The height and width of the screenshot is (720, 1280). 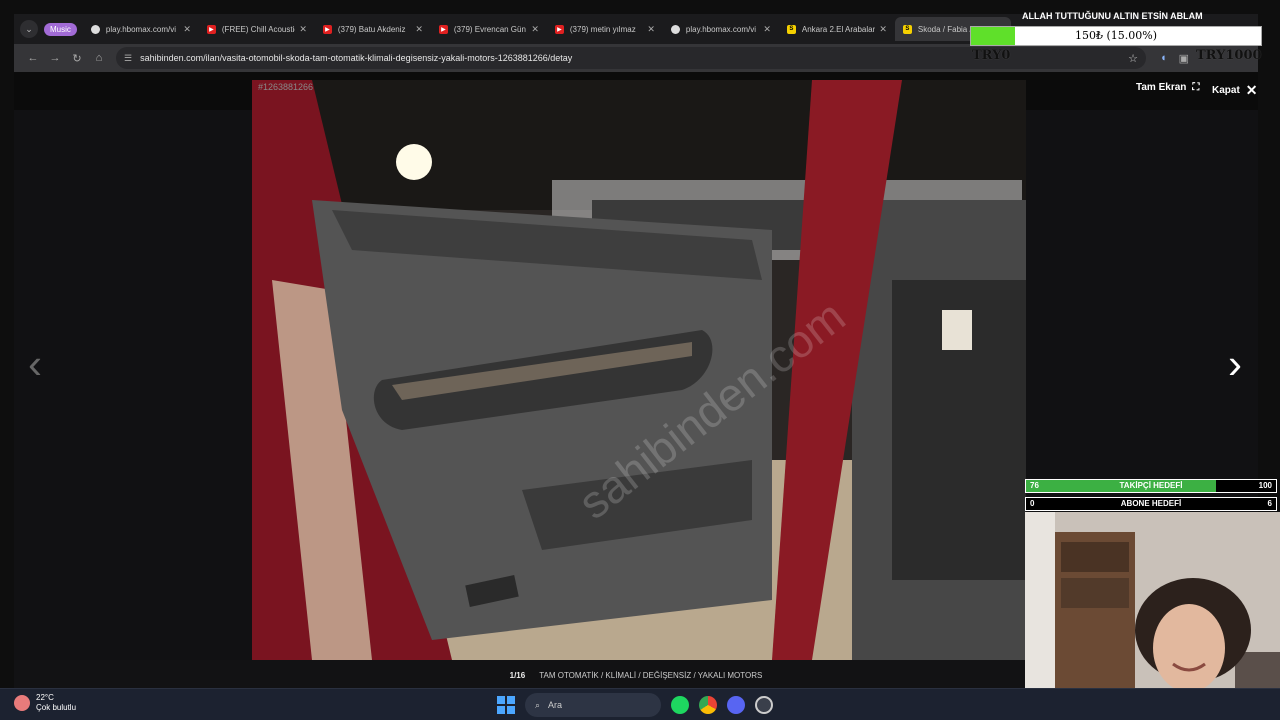 I want to click on weather-widget: 22°C Çok bulutlu, so click(x=45, y=703).